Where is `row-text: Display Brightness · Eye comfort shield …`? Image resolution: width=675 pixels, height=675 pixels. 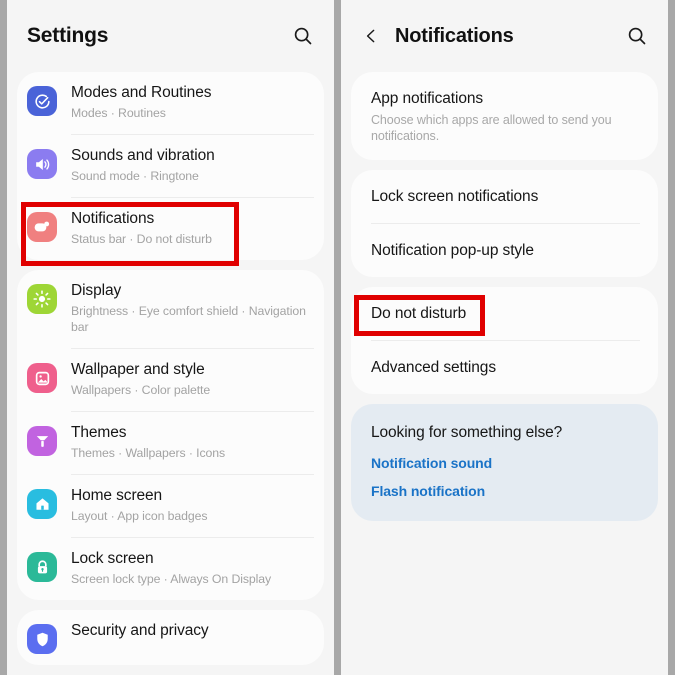
row-text: Display Brightness · Eye comfort shield … is located at coordinates (190, 309).